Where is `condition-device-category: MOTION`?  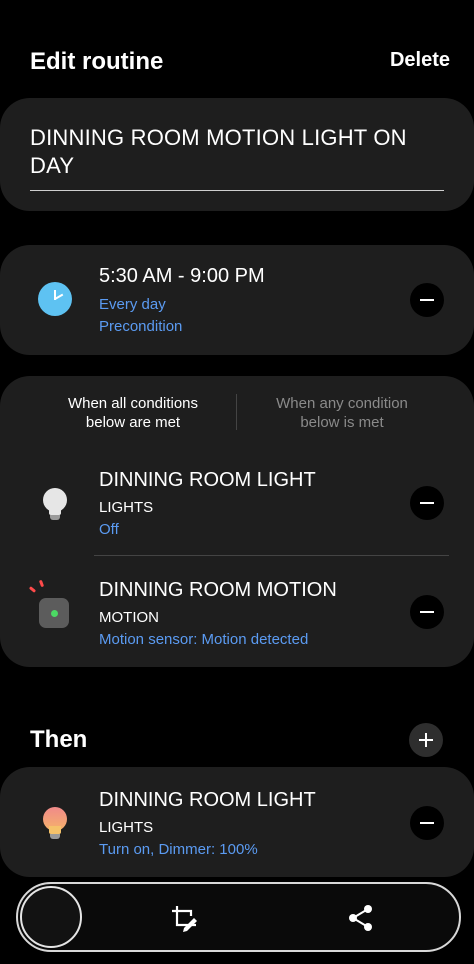 condition-device-category: MOTION is located at coordinates (129, 617).